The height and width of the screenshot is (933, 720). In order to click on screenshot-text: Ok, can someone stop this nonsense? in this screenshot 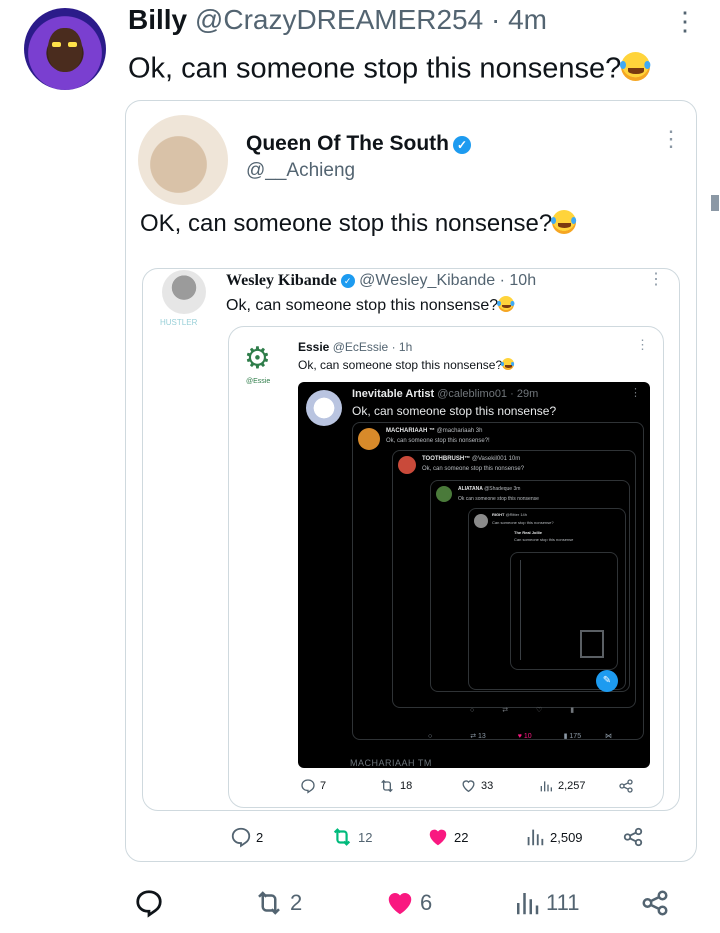, I will do `click(454, 411)`.